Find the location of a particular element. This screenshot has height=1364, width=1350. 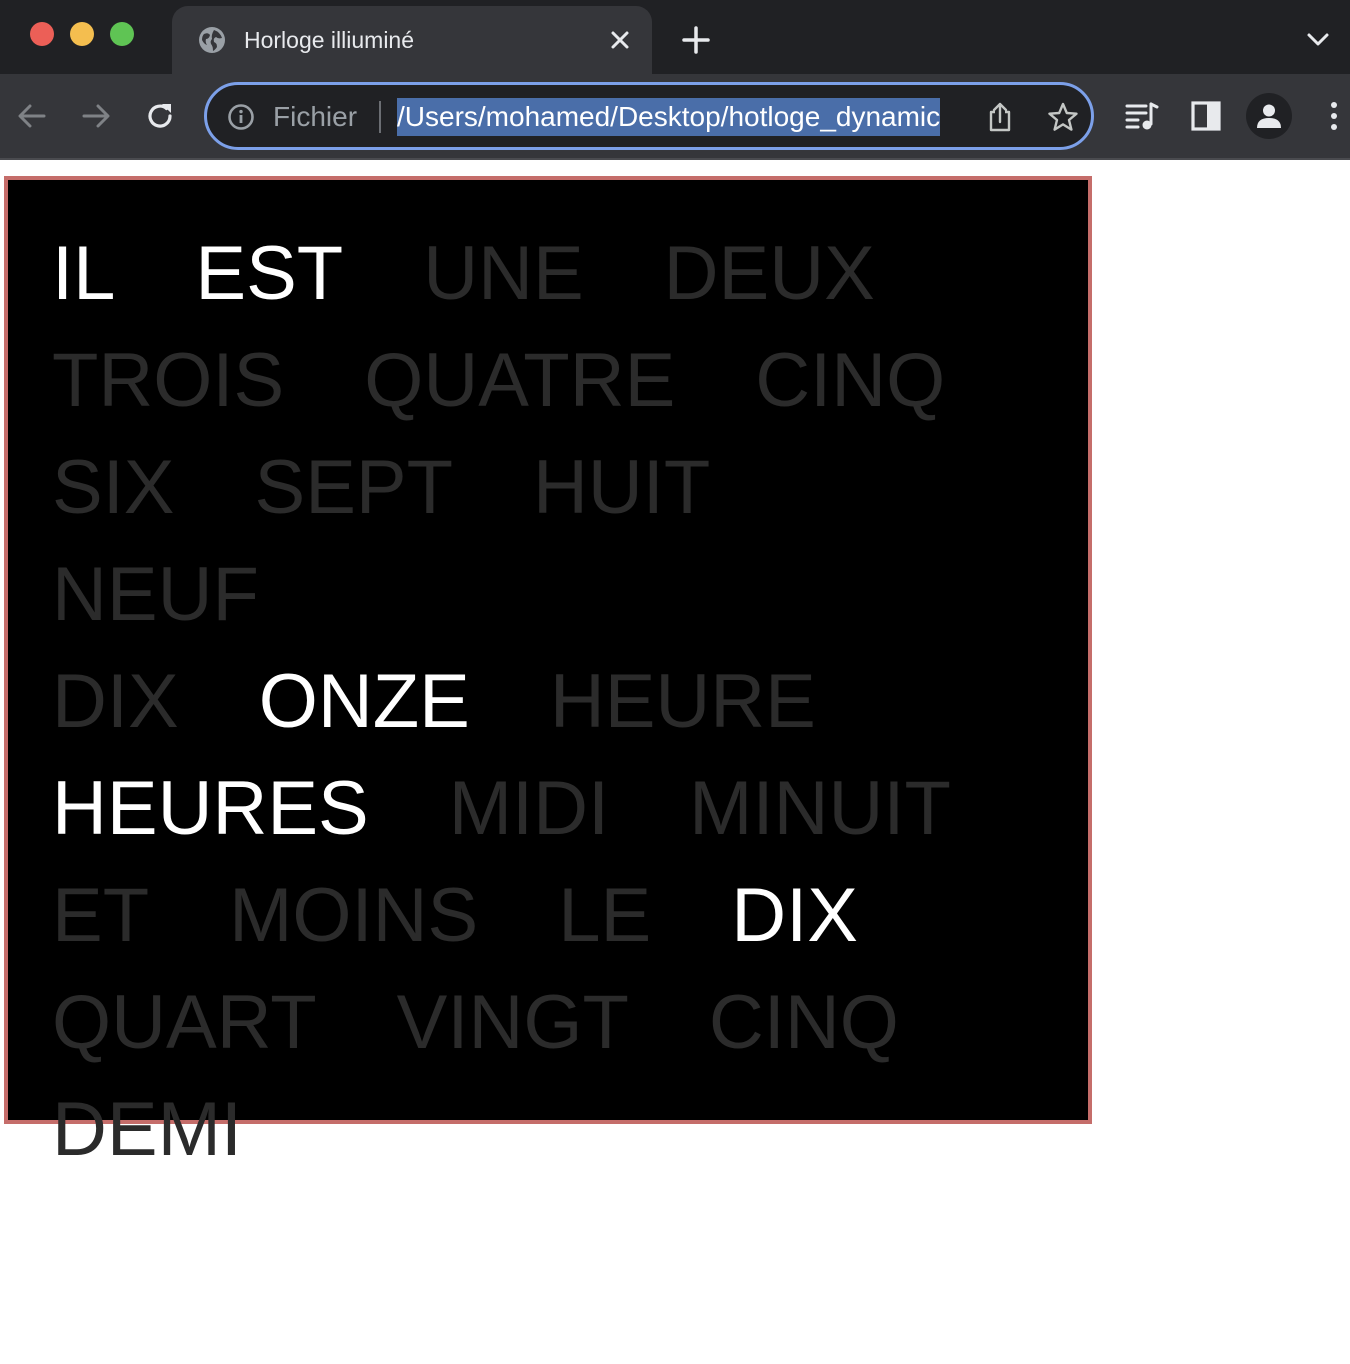

profile-icon is located at coordinates (1269, 116).